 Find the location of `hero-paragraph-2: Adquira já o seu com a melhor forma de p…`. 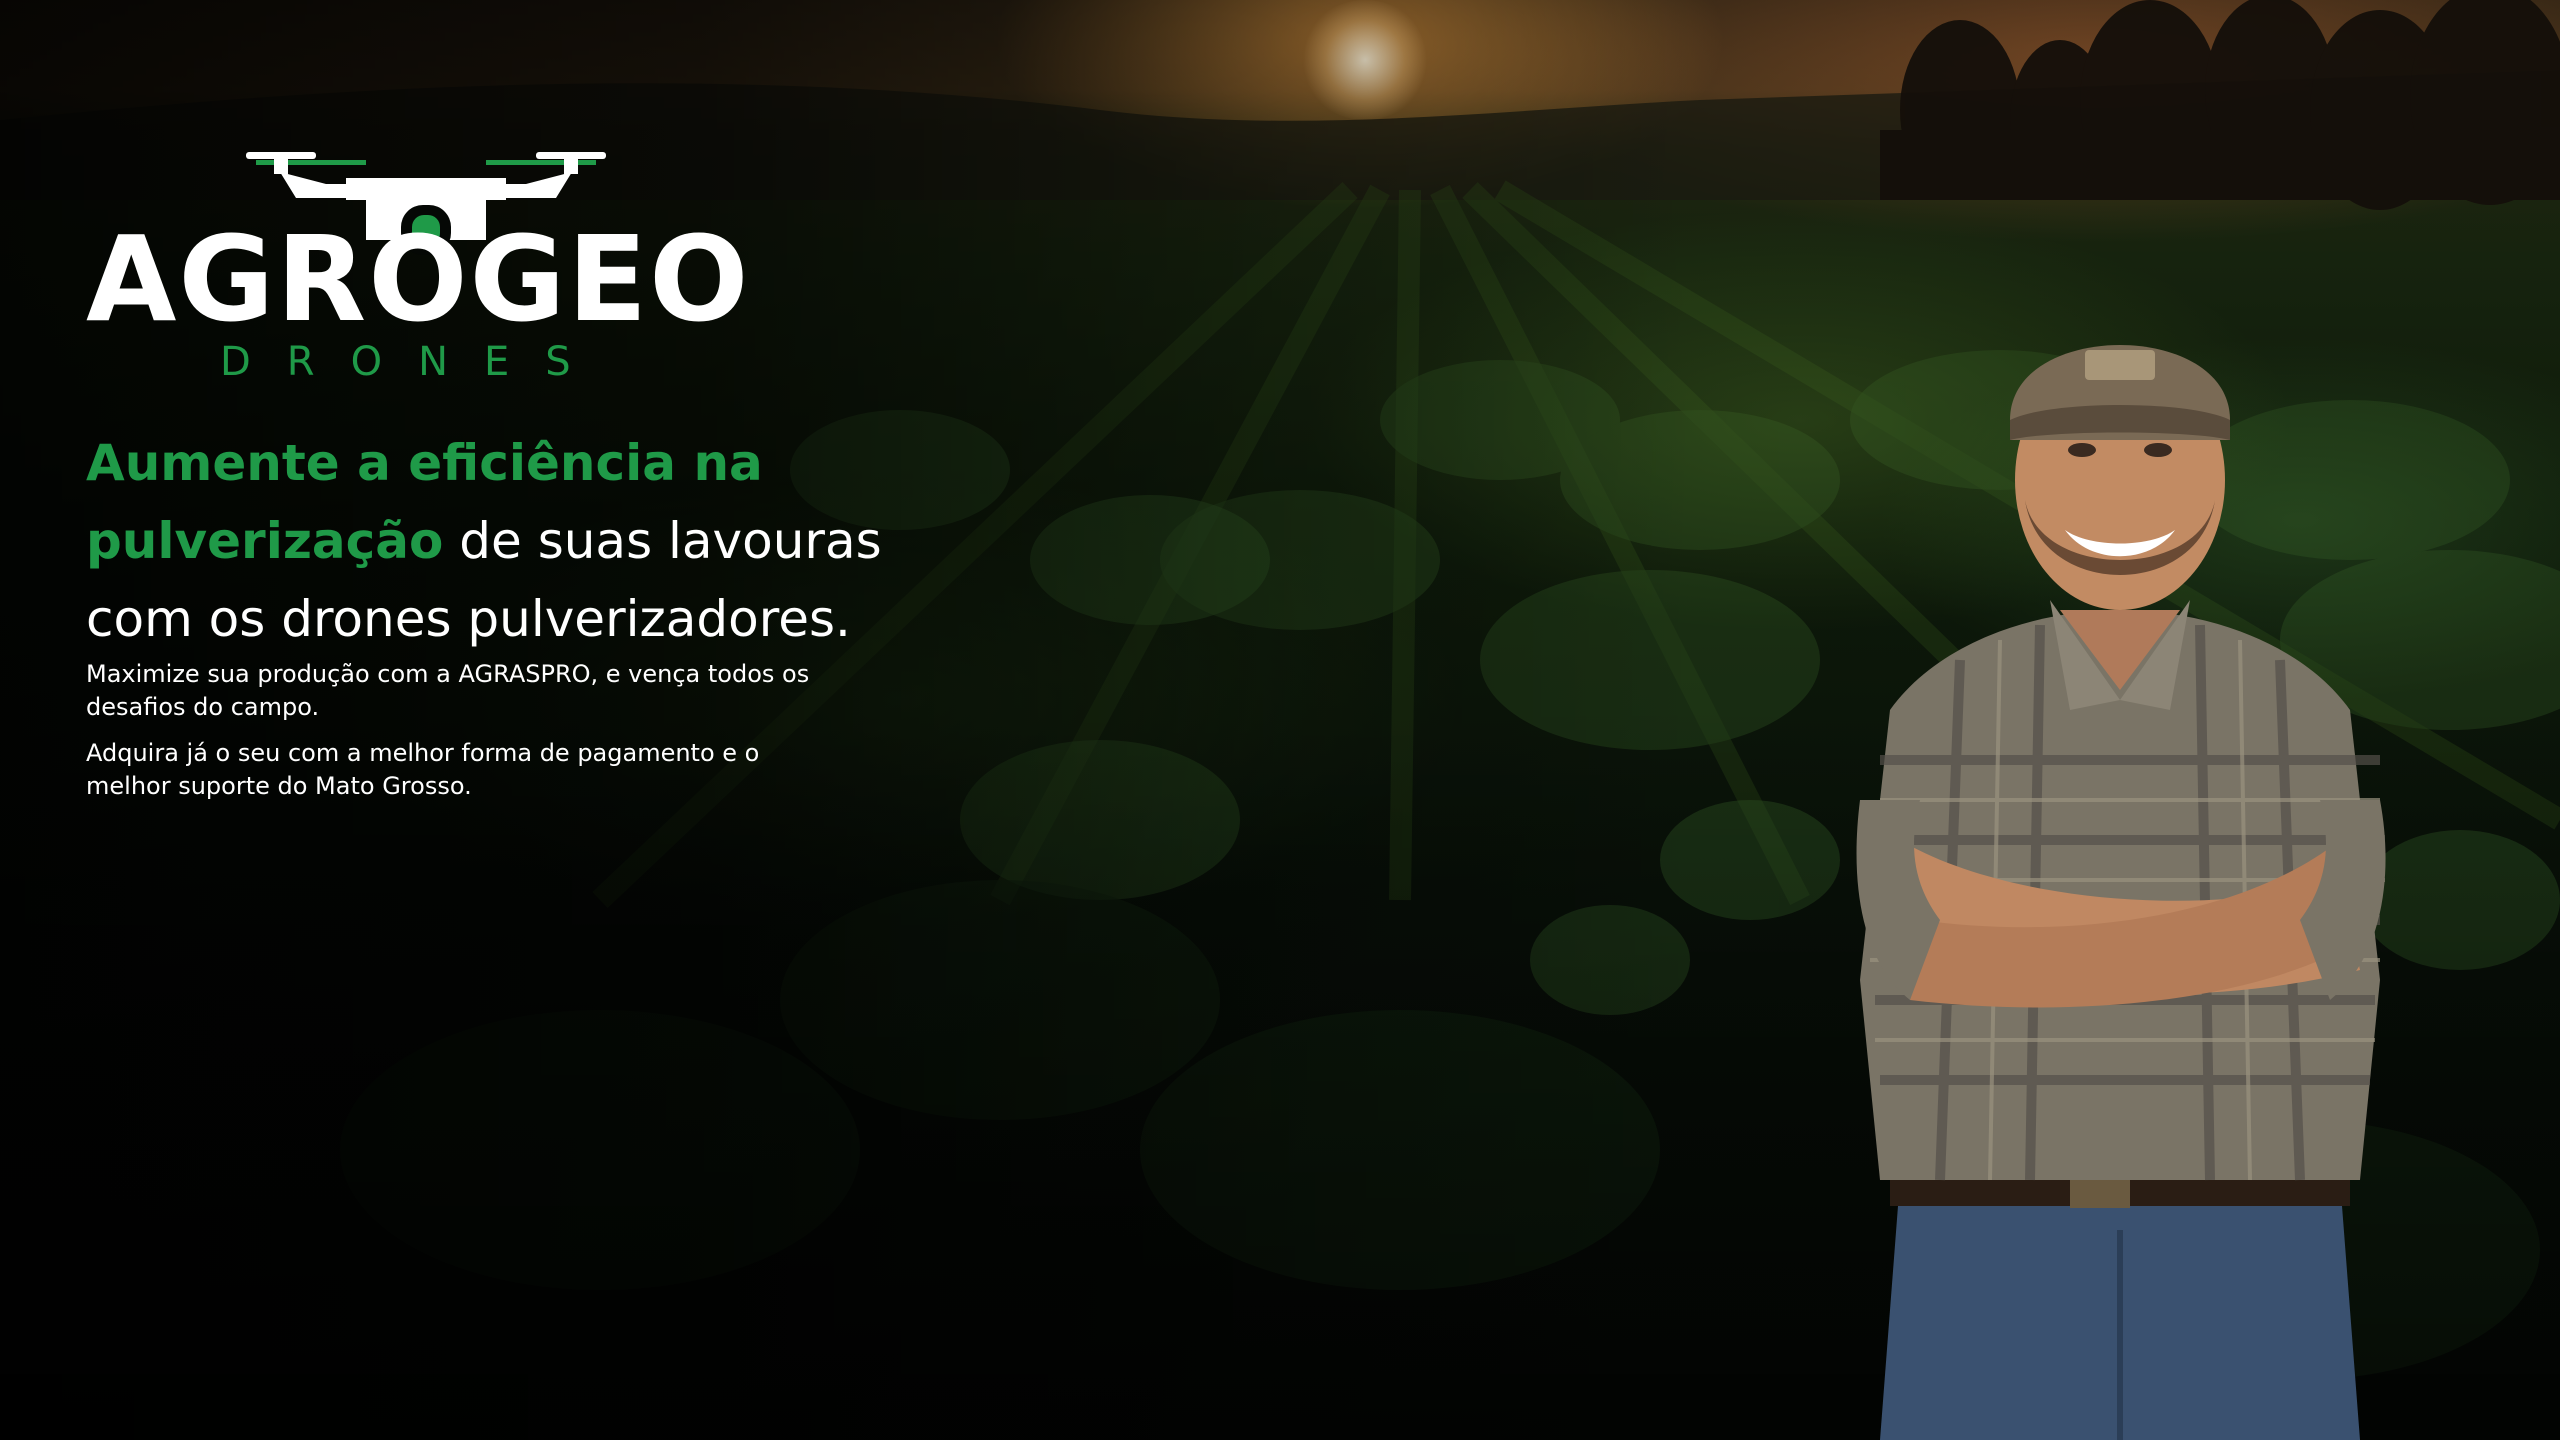

hero-paragraph-2: Adquira já o seu com a melhor forma de p… is located at coordinates (423, 769).